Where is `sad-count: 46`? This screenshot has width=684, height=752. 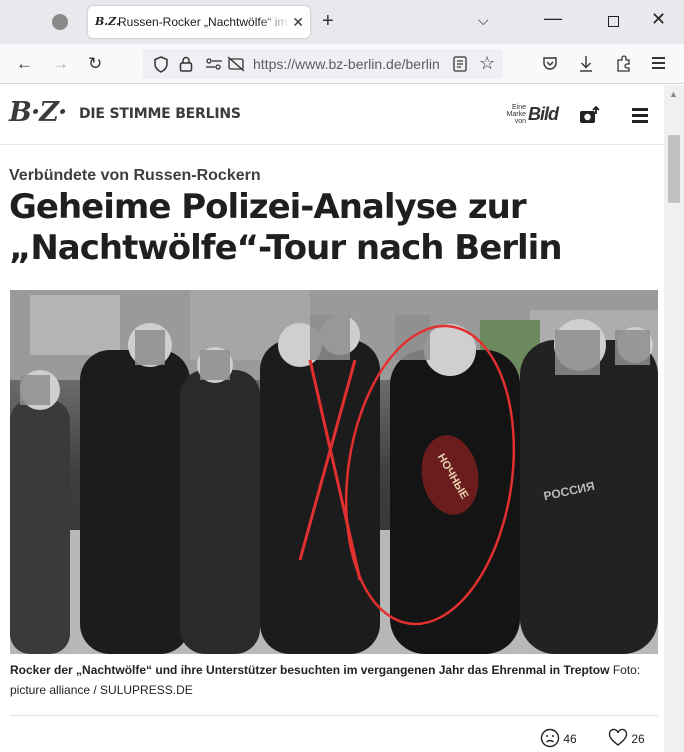
sad-count: 46 is located at coordinates (570, 739).